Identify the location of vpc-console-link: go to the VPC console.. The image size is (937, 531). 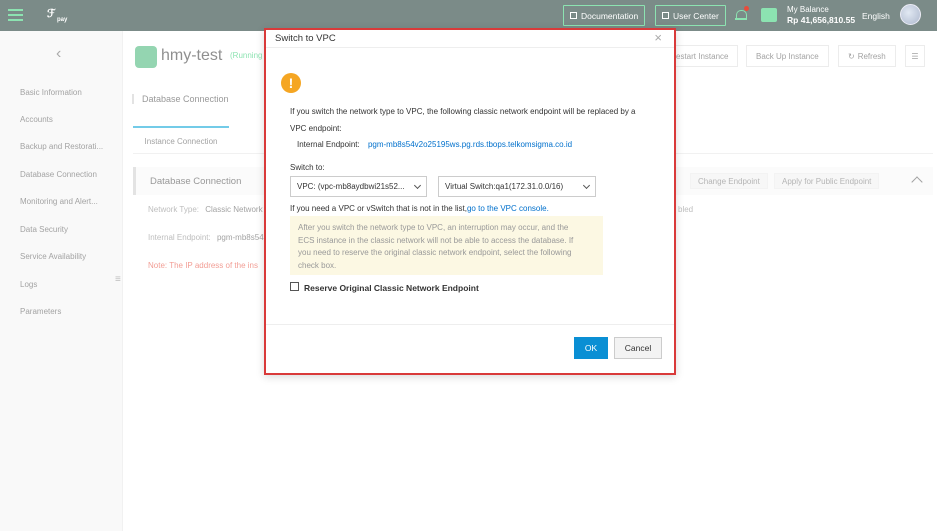
(508, 208).